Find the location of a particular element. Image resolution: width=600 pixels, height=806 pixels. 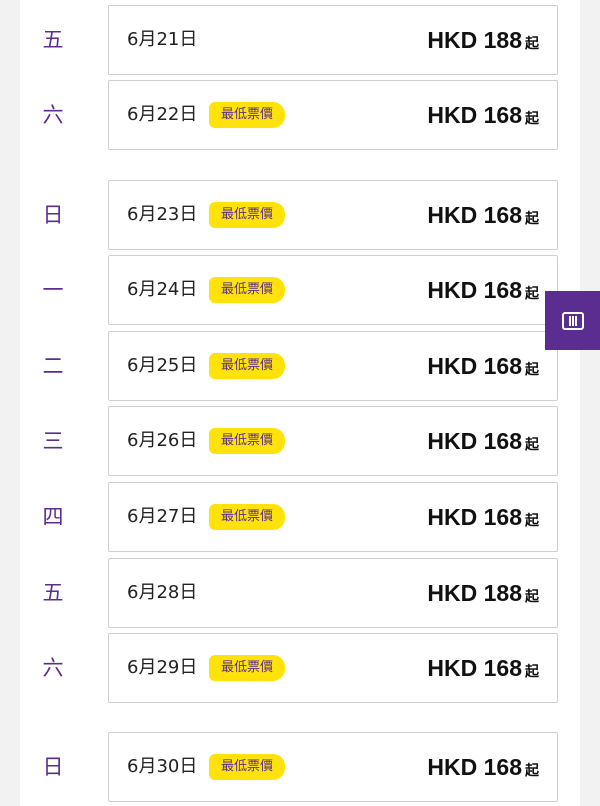

fare-day-row: 二 6月25日 最低票價 HKD 168 起 is located at coordinates (300, 366).